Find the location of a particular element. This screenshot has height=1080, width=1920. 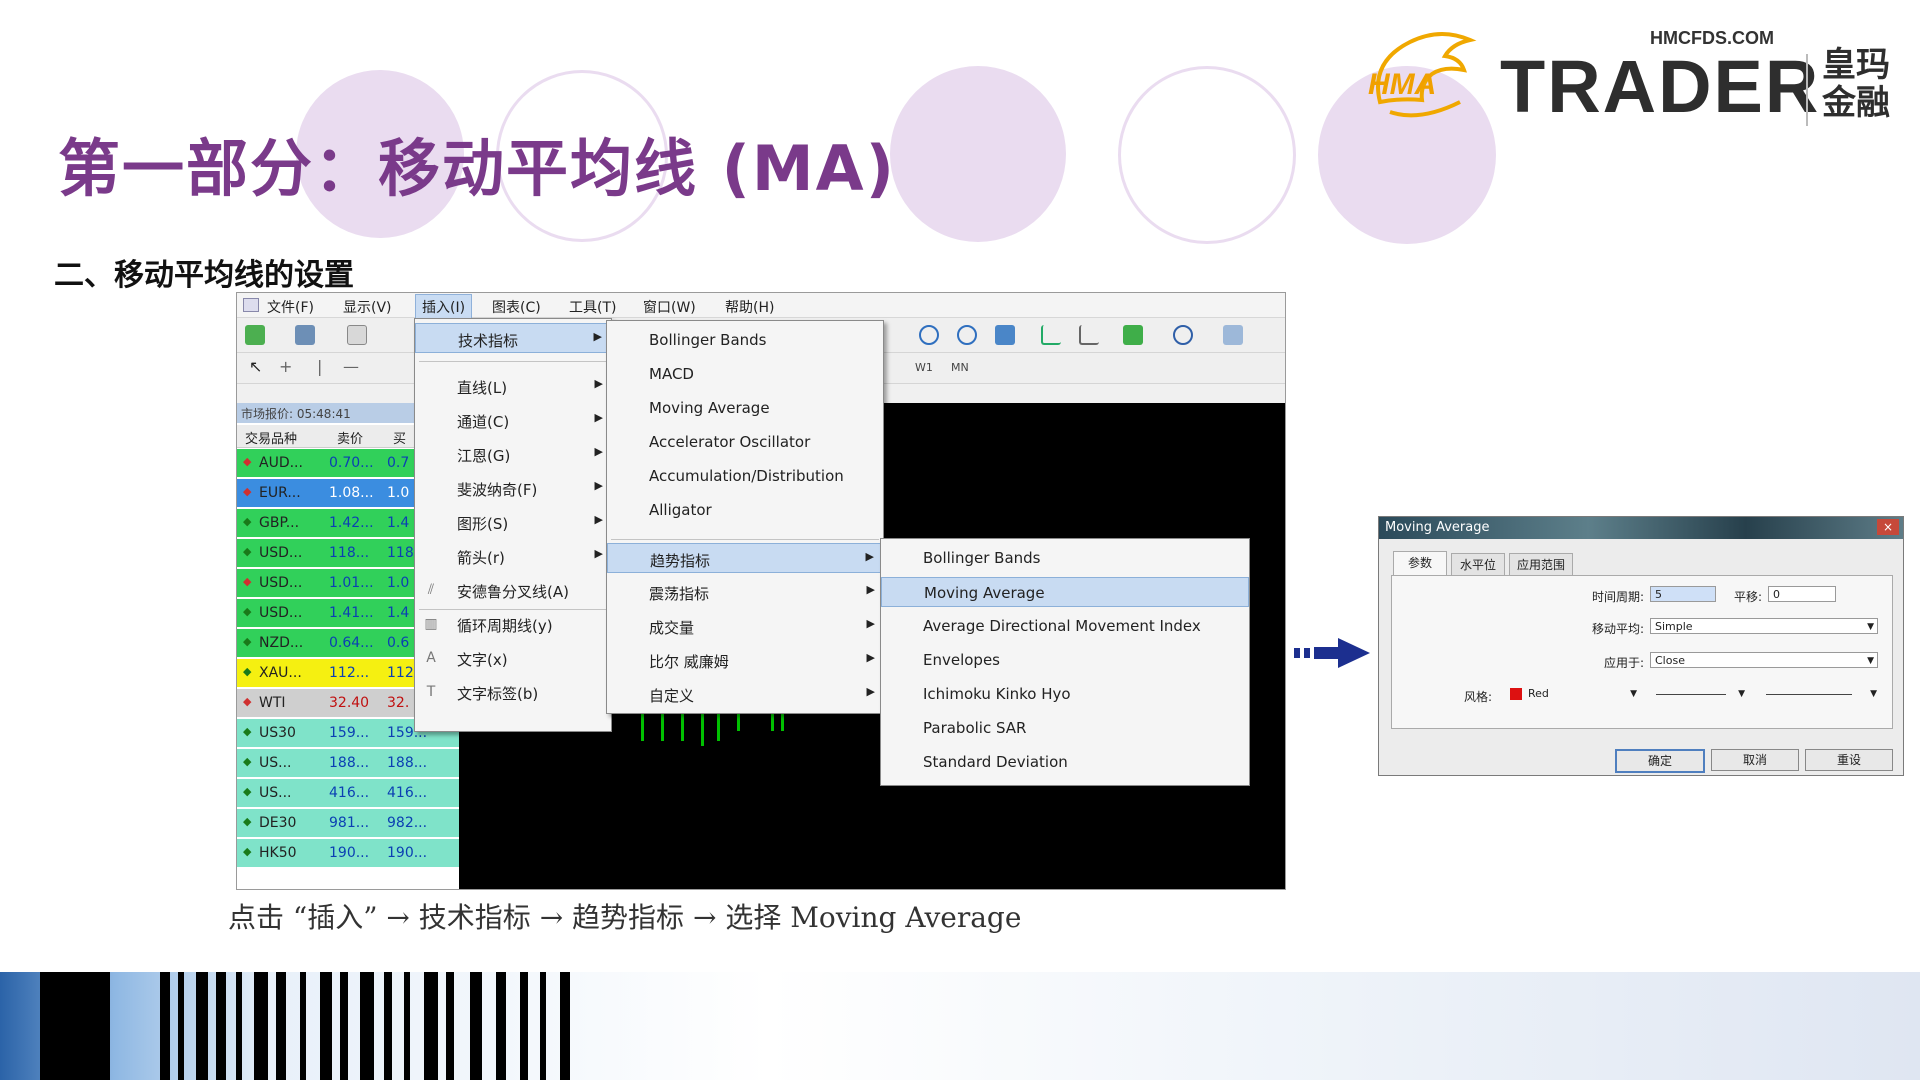

indicators-menu-item: MACD is located at coordinates (745, 374).